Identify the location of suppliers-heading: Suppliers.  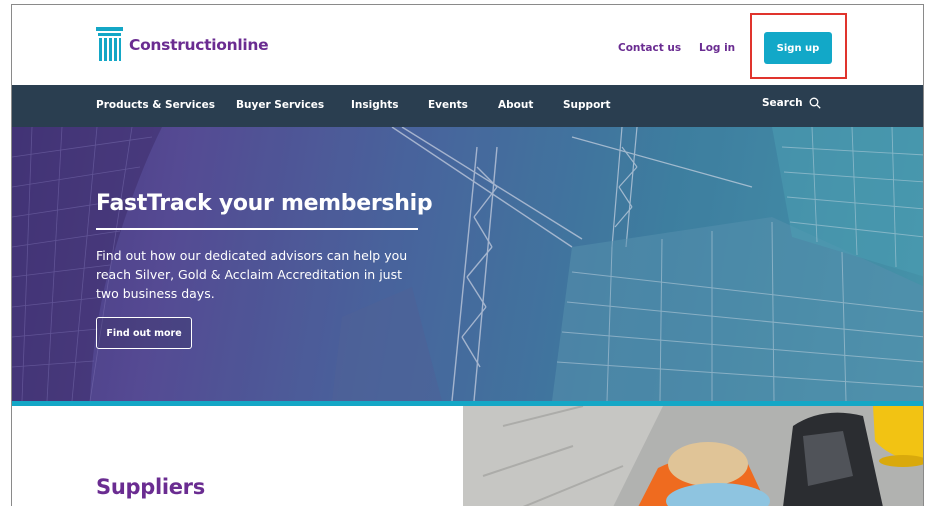
(150, 487).